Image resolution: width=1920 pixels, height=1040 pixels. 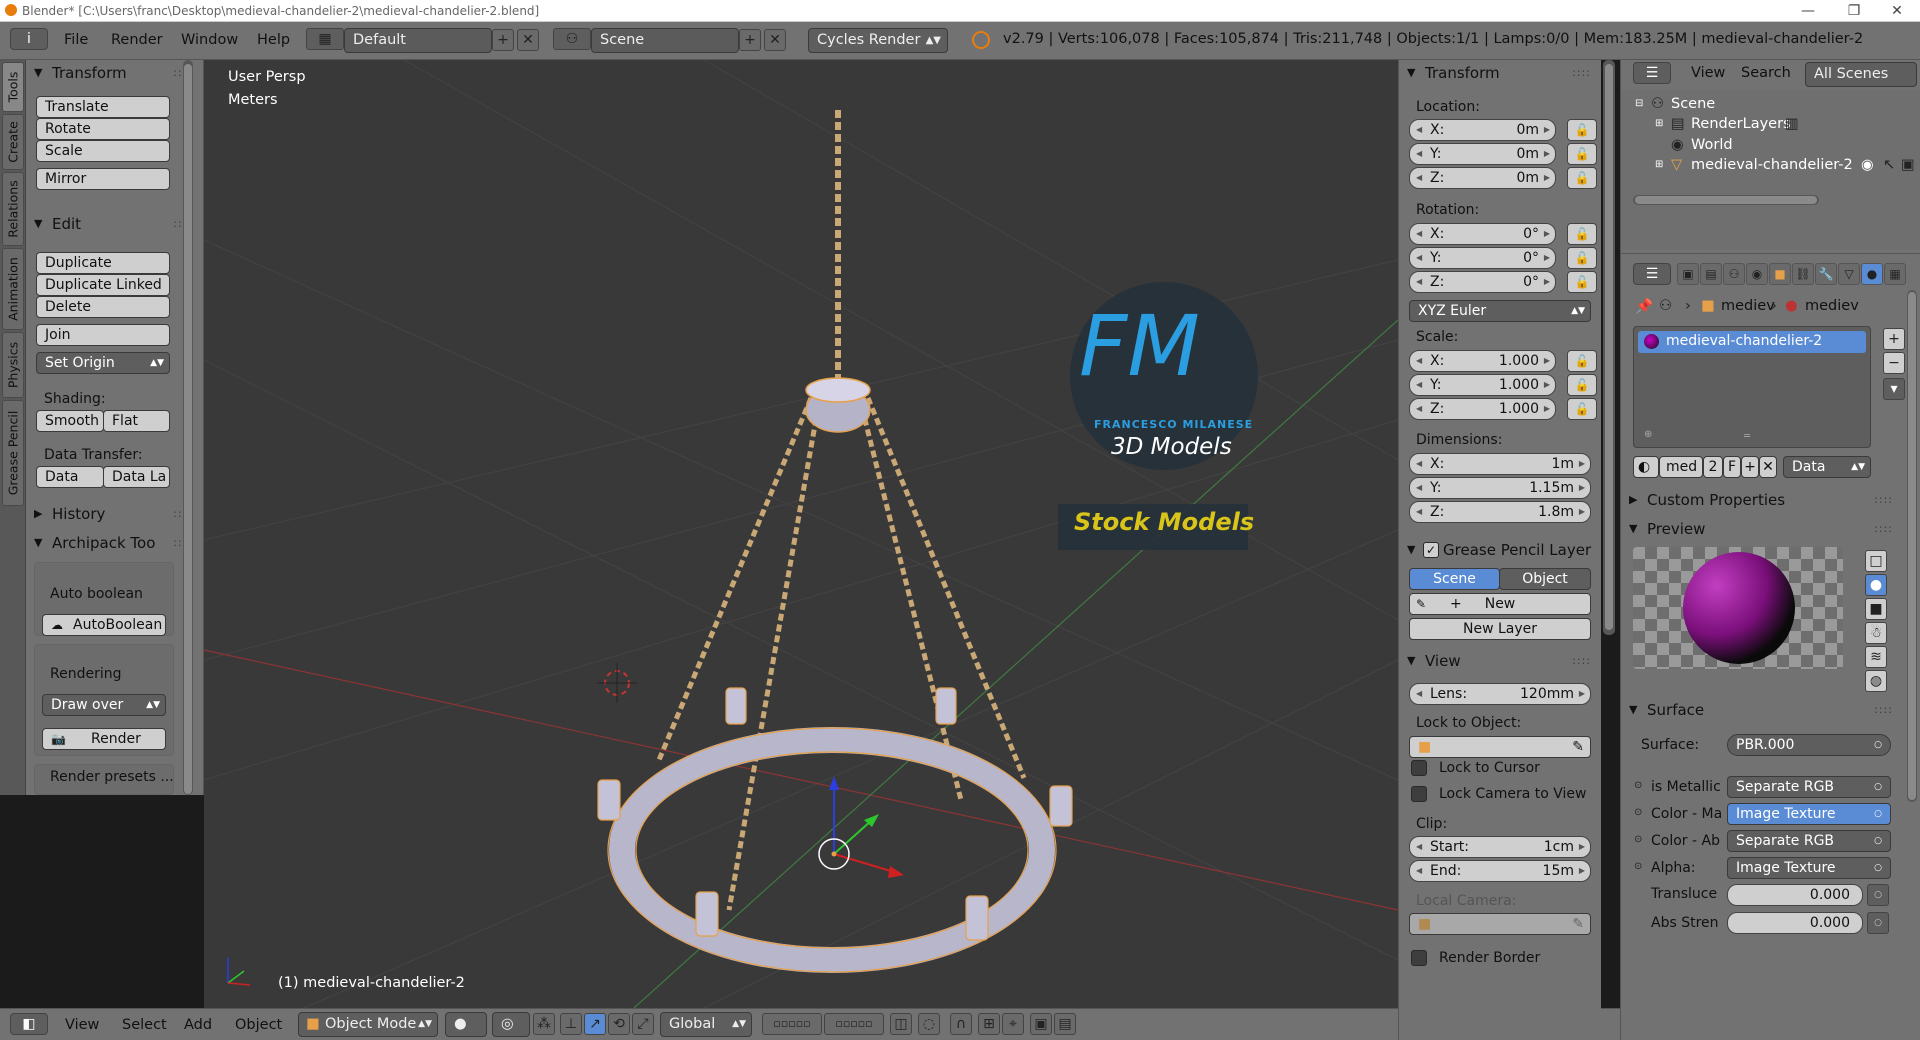 What do you see at coordinates (1693, 104) in the screenshot?
I see `outliner-item-scene: Scene` at bounding box center [1693, 104].